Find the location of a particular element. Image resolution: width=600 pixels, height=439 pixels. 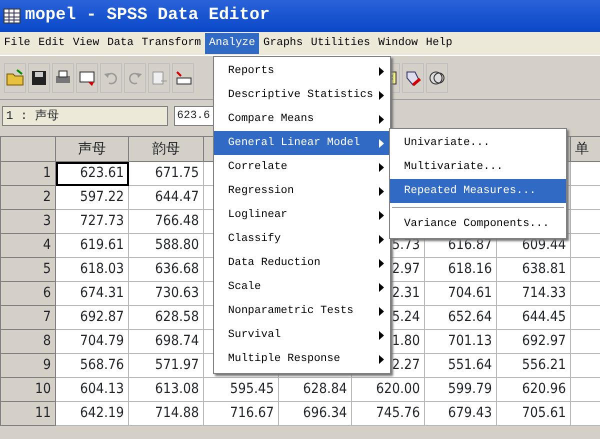

folder-open-button is located at coordinates (15, 77).